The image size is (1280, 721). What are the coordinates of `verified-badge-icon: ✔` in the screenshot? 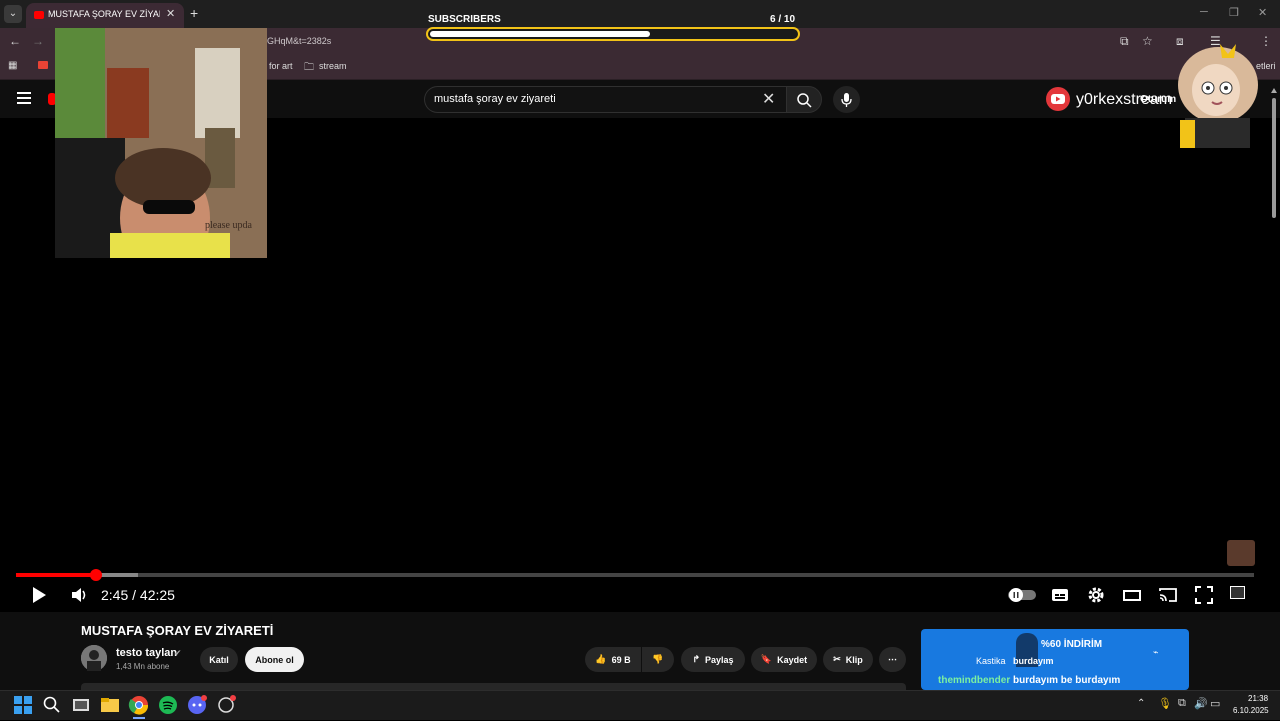 It's located at (178, 653).